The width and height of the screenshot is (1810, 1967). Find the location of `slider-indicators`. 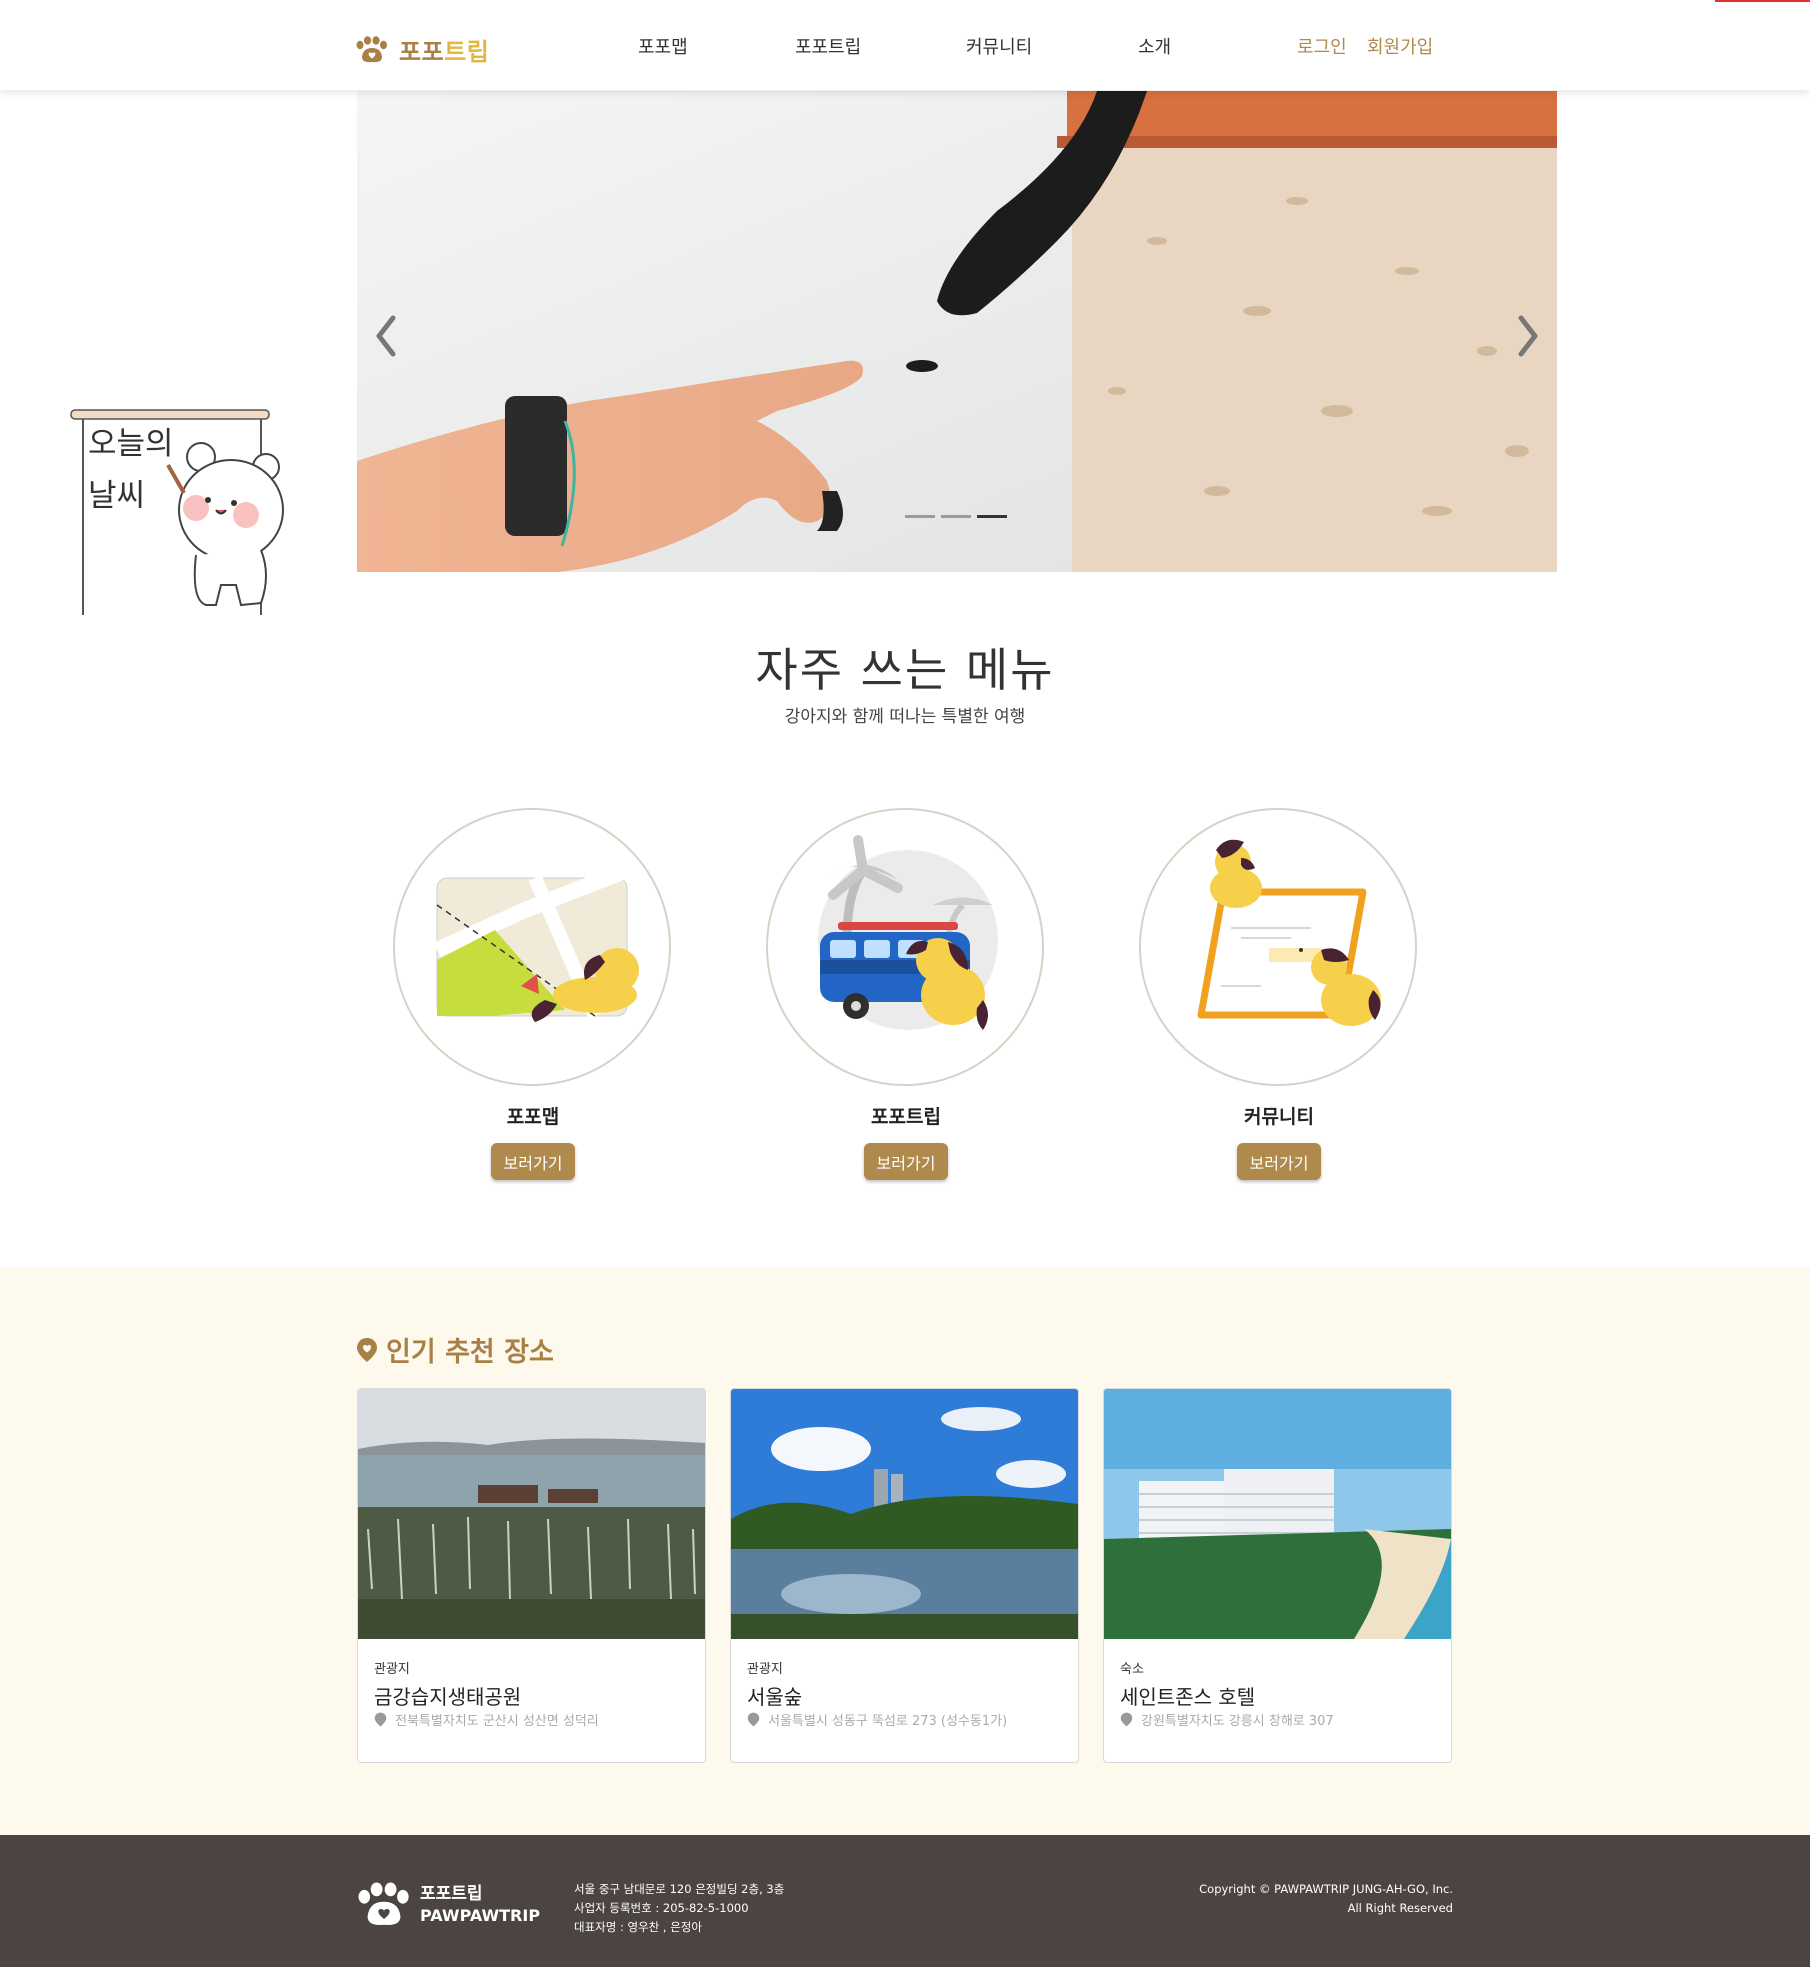

slider-indicators is located at coordinates (956, 516).